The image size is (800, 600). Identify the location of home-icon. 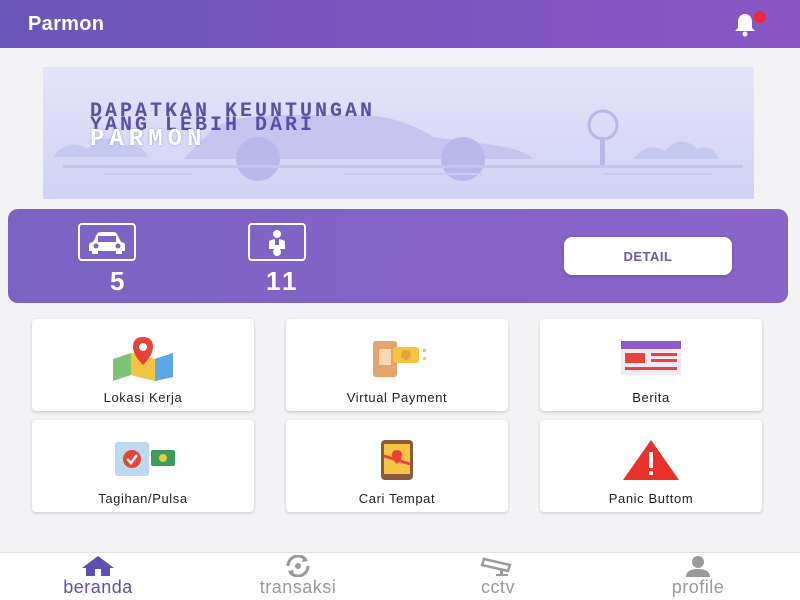
(98, 566).